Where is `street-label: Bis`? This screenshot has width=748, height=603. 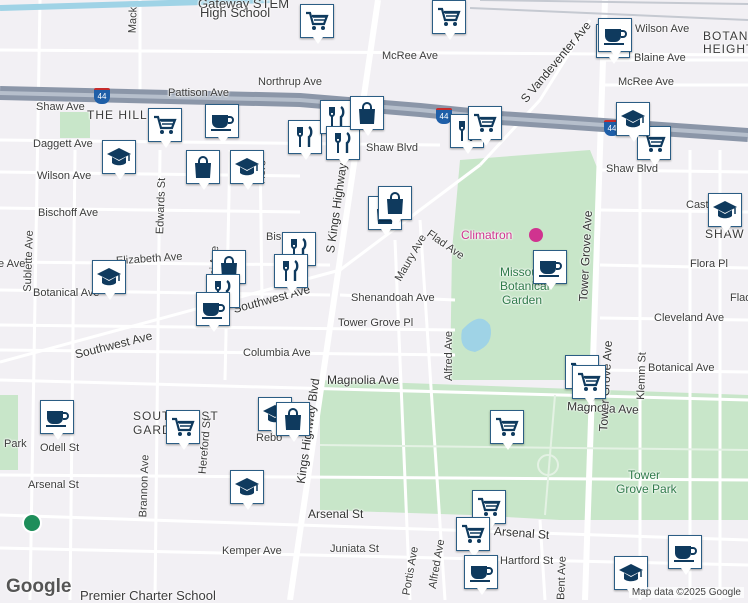 street-label: Bis is located at coordinates (274, 237).